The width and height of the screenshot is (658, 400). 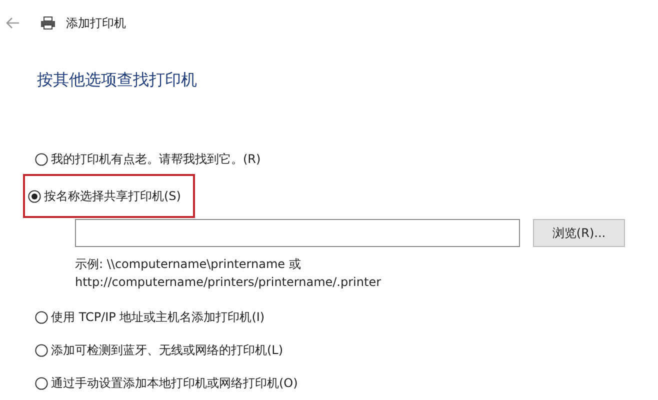 I want to click on printer-icon, so click(x=48, y=23).